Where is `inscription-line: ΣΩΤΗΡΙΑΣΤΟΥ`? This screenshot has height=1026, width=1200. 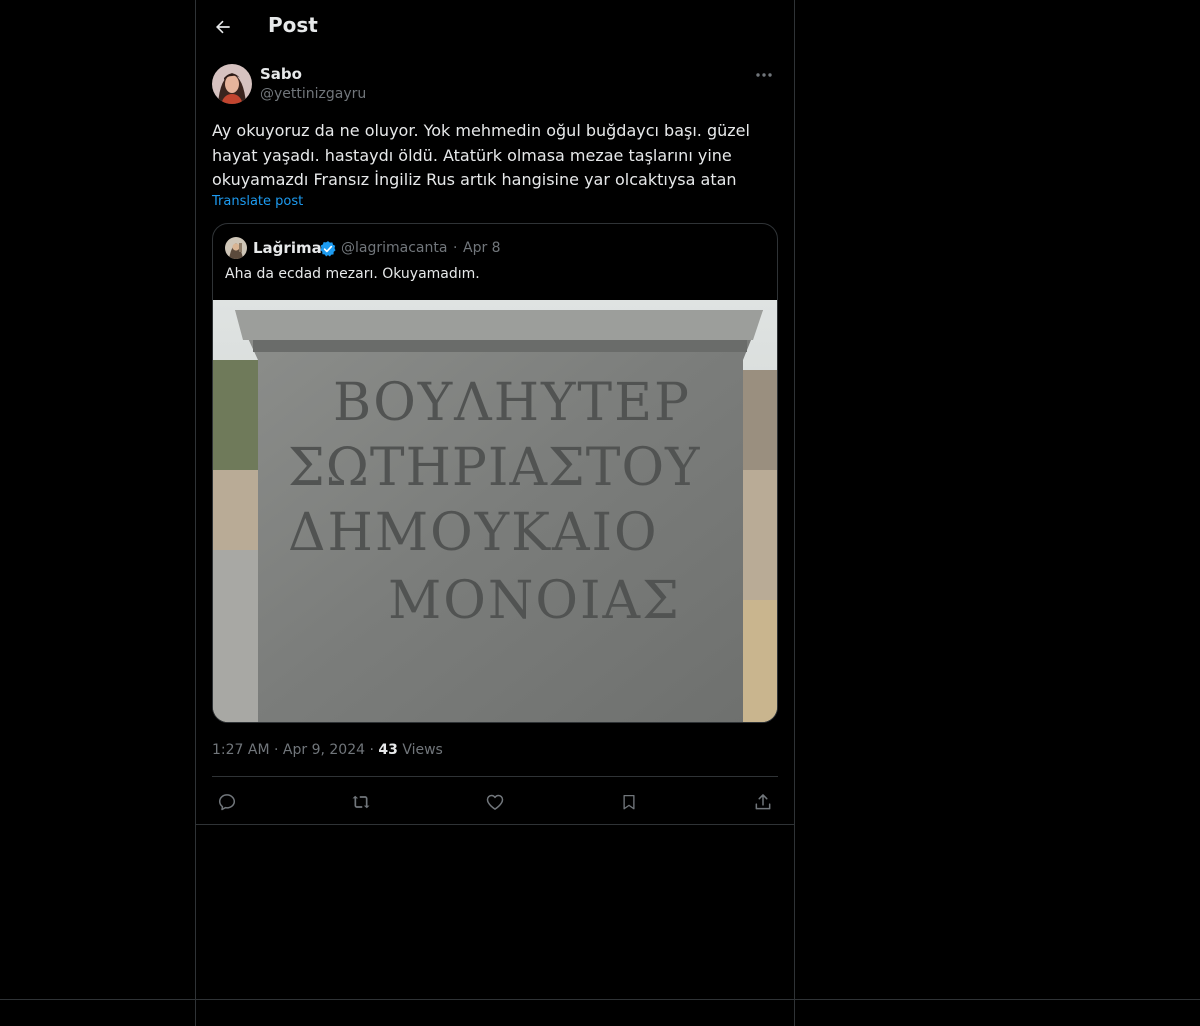 inscription-line: ΣΩΤΗΡΙΑΣΤΟΥ is located at coordinates (494, 468).